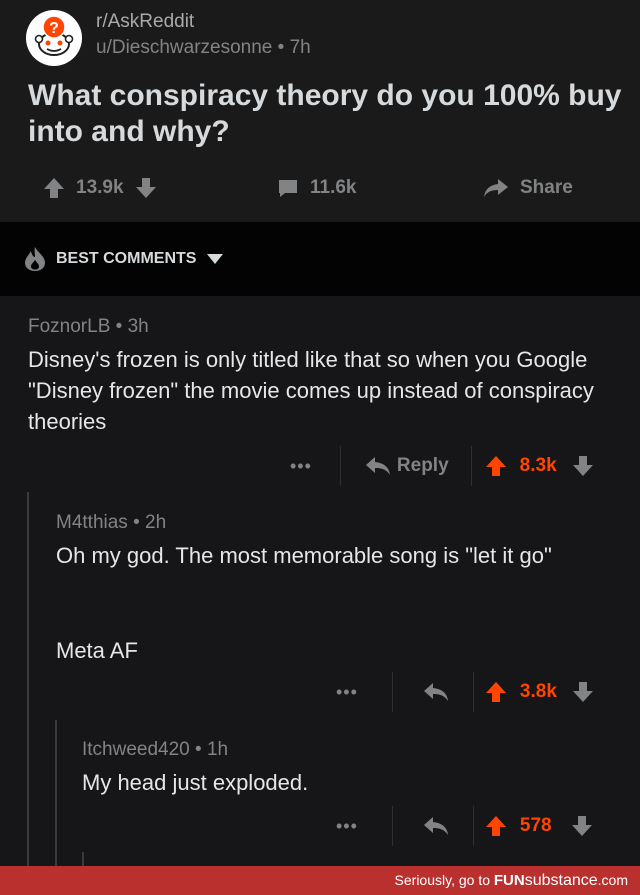  I want to click on post-vote-group: 13.9k, so click(100, 188).